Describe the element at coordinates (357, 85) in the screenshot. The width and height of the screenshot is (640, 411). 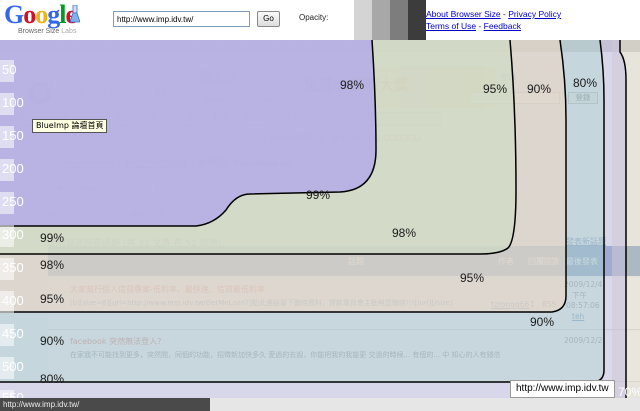
I see `banner-headline: 免費の豪華大獎` at that location.